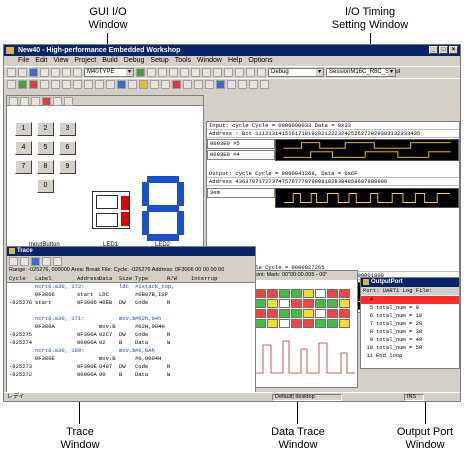 Image resolution: width=474 pixels, height=463 pixels. What do you see at coordinates (131, 343) in the screenshot?
I see `table-row: -025274 00000A 02 B Data W` at bounding box center [131, 343].